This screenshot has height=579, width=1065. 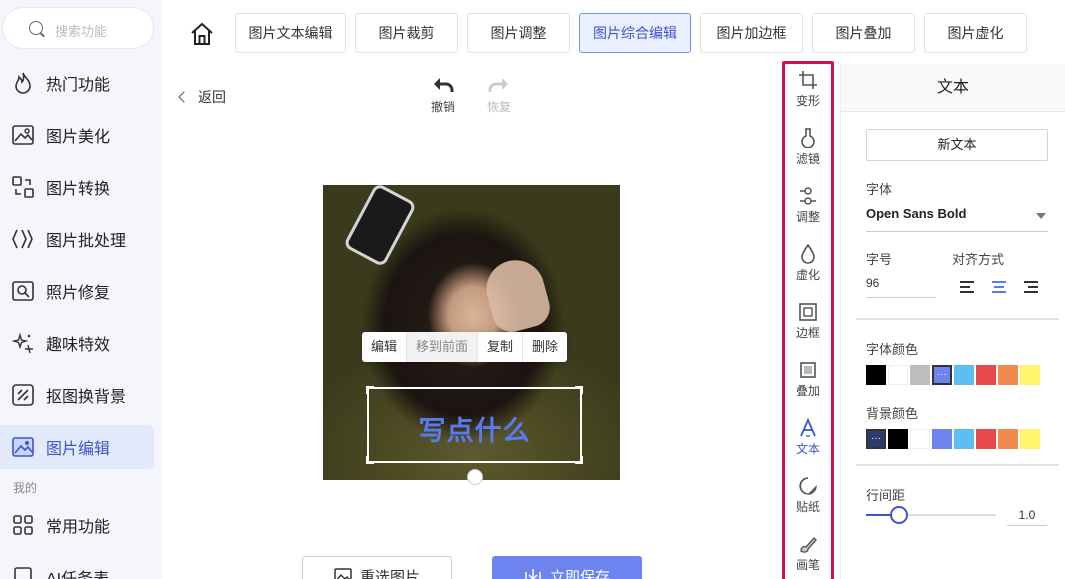 I want to click on adjust-icon, so click(x=808, y=197).